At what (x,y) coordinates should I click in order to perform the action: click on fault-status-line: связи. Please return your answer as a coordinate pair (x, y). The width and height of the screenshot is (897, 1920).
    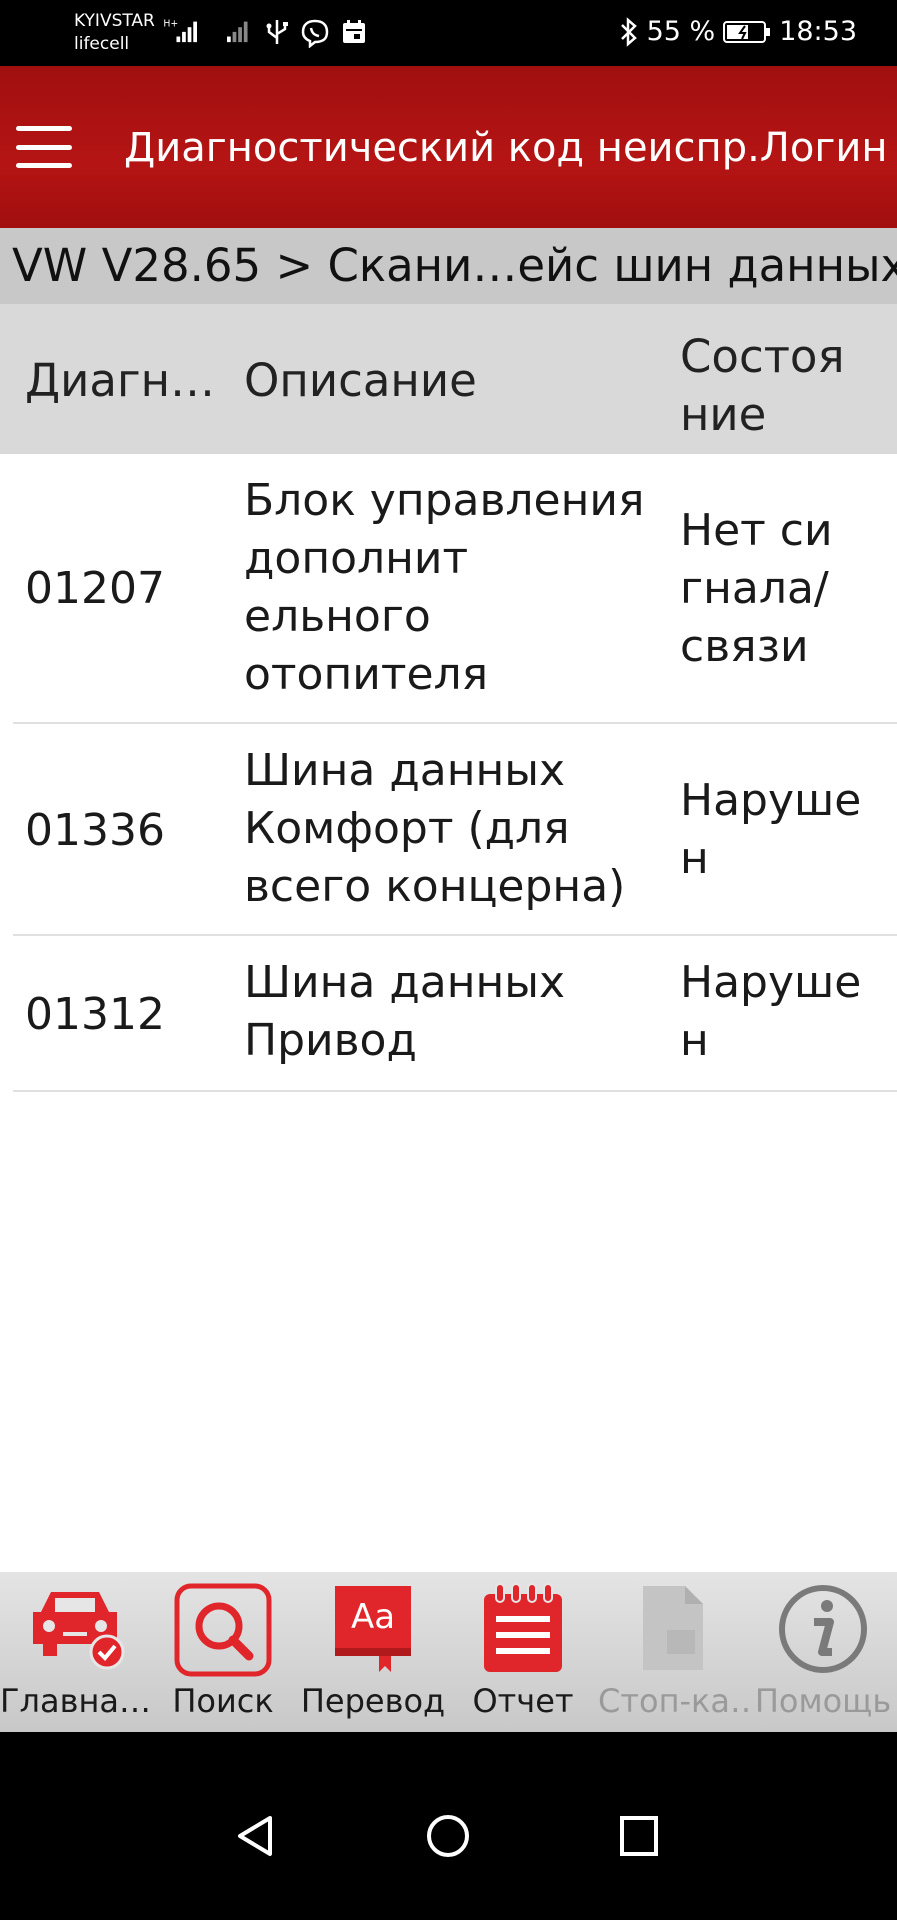
    Looking at the image, I should click on (744, 646).